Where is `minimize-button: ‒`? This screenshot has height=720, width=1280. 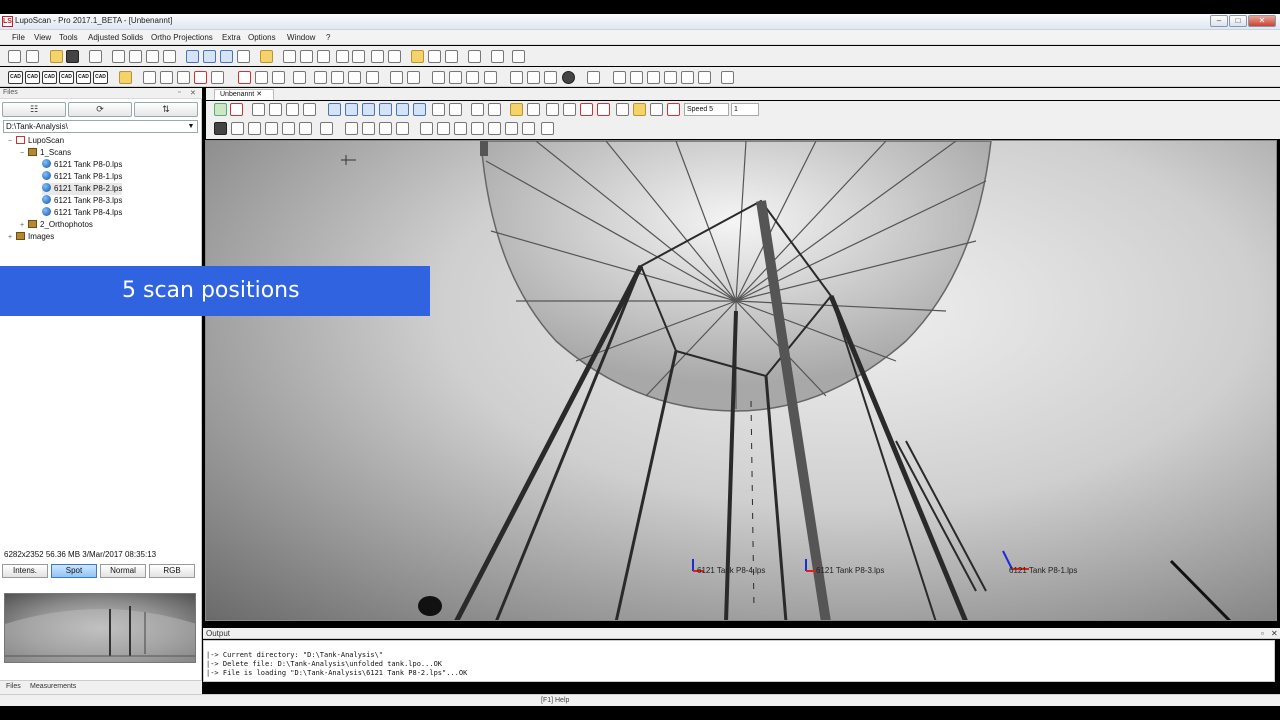 minimize-button: ‒ is located at coordinates (1219, 21).